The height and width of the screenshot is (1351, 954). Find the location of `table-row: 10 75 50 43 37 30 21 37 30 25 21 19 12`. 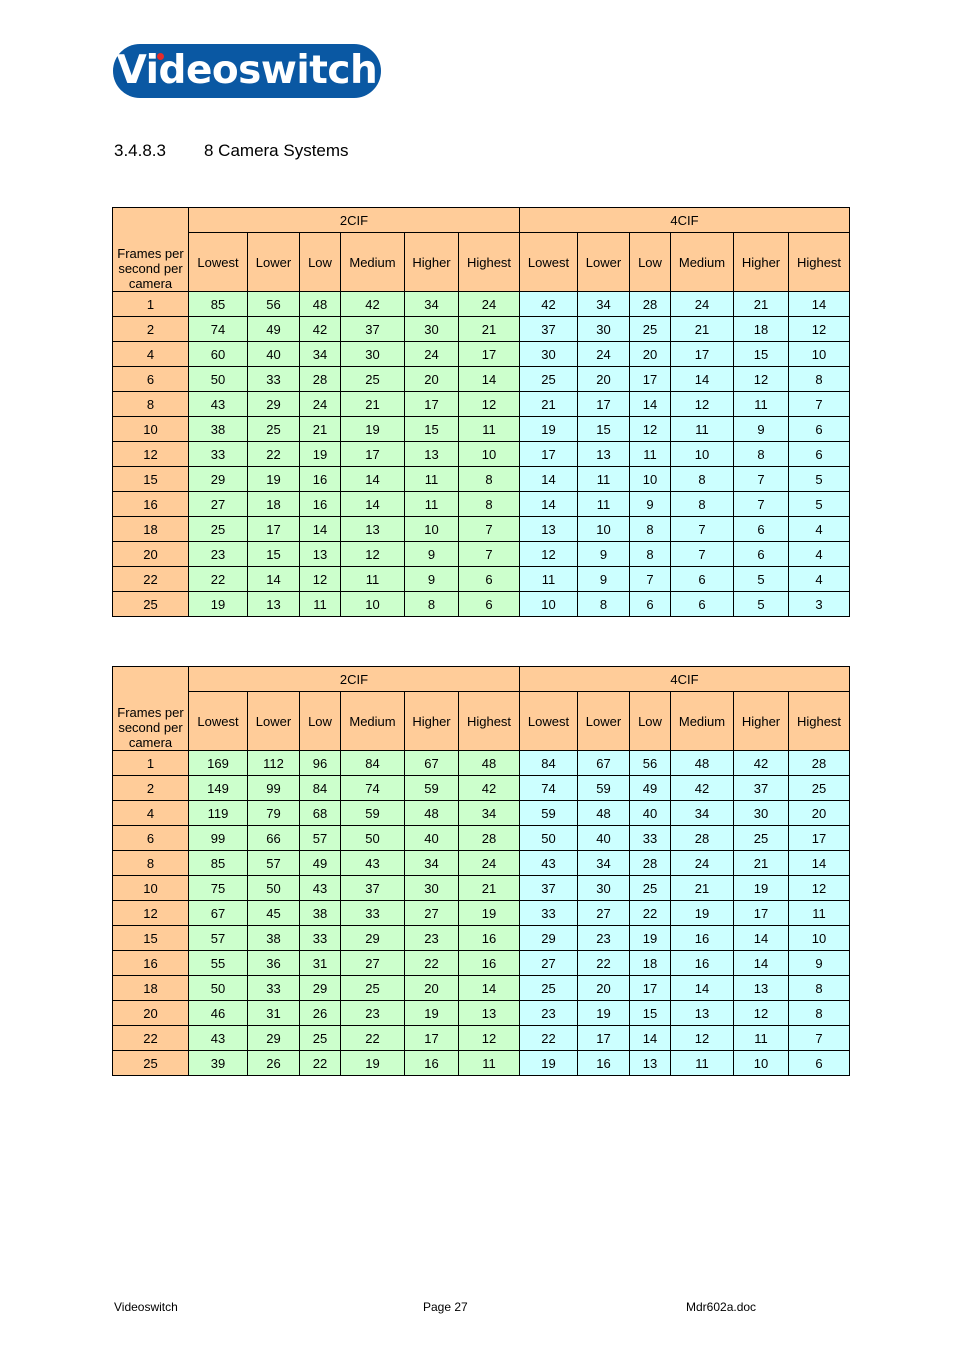

table-row: 10 75 50 43 37 30 21 37 30 25 21 19 12 is located at coordinates (481, 888).